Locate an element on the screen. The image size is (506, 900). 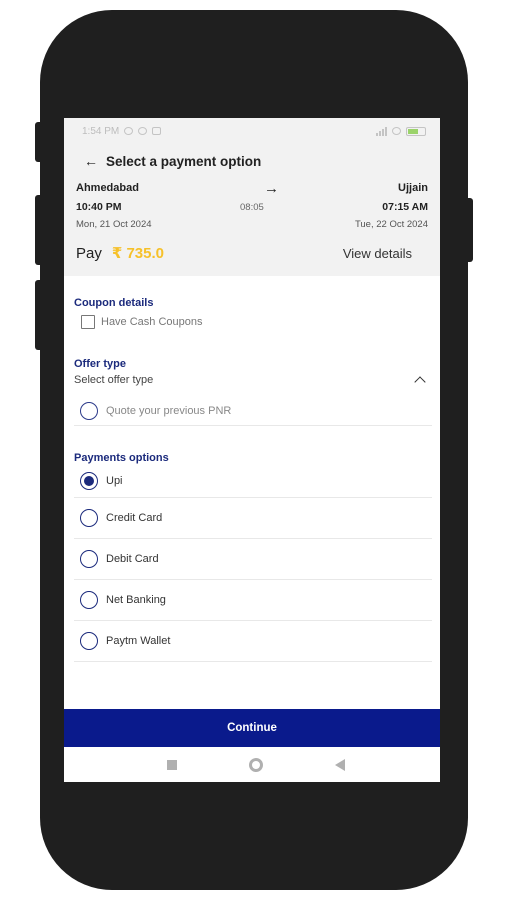
arrow-left-icon: ← is located at coordinates (92, 161).